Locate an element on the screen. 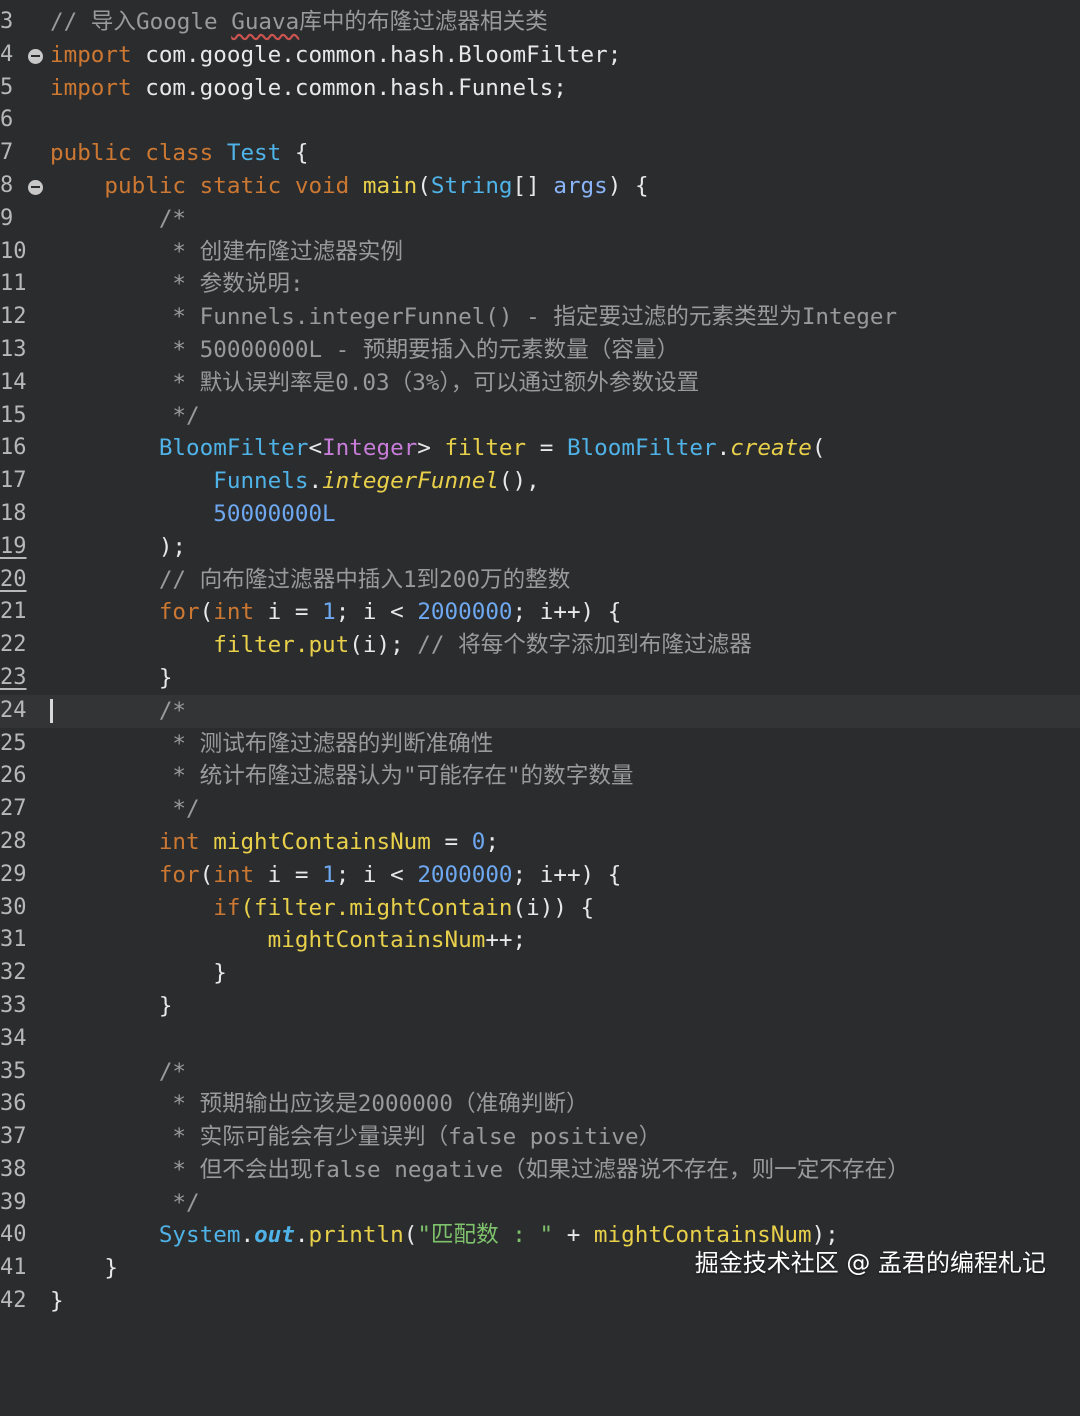  code-token: ; i++) { is located at coordinates (567, 612).